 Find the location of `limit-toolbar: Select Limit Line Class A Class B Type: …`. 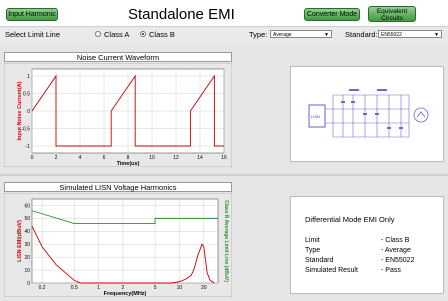

limit-toolbar: Select Limit Line Class A Class B Type: … is located at coordinates (224, 34).